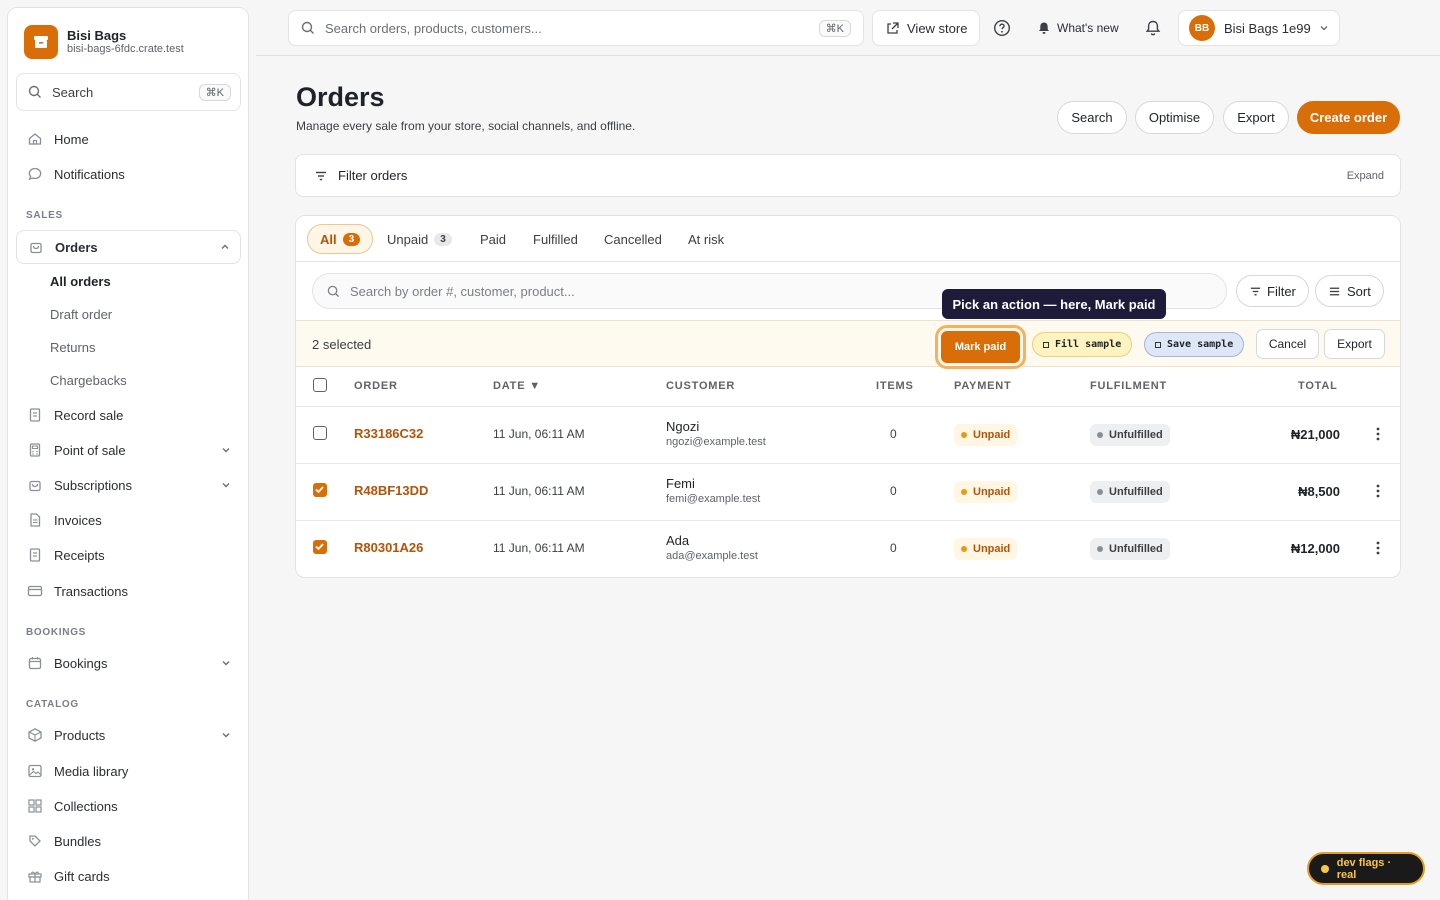 This screenshot has width=1440, height=900. I want to click on sidebar-sub-all-orders: All orders, so click(80, 281).